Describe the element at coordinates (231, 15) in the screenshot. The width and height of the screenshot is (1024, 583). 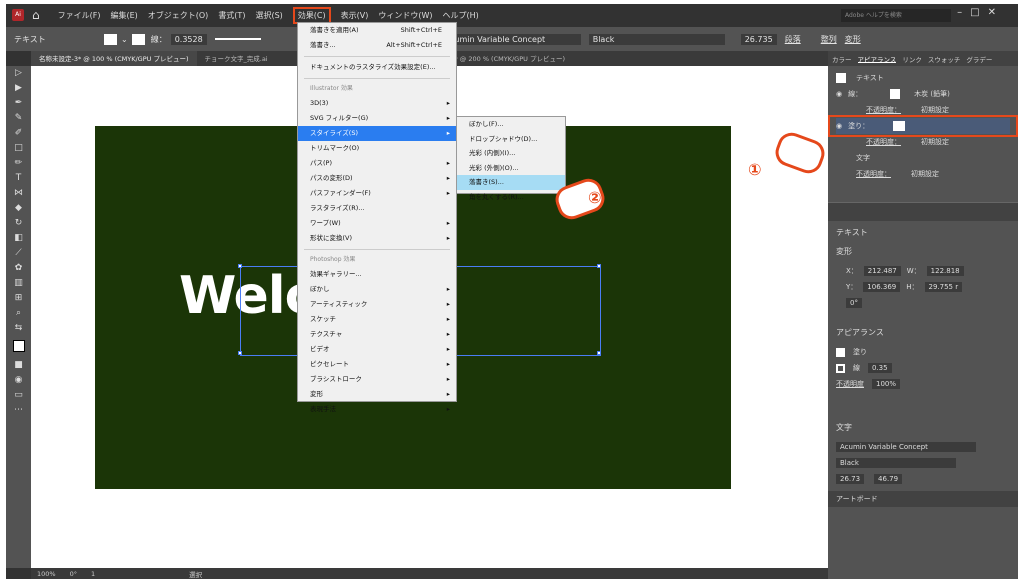
I see `menu-type: 書式(T)` at that location.